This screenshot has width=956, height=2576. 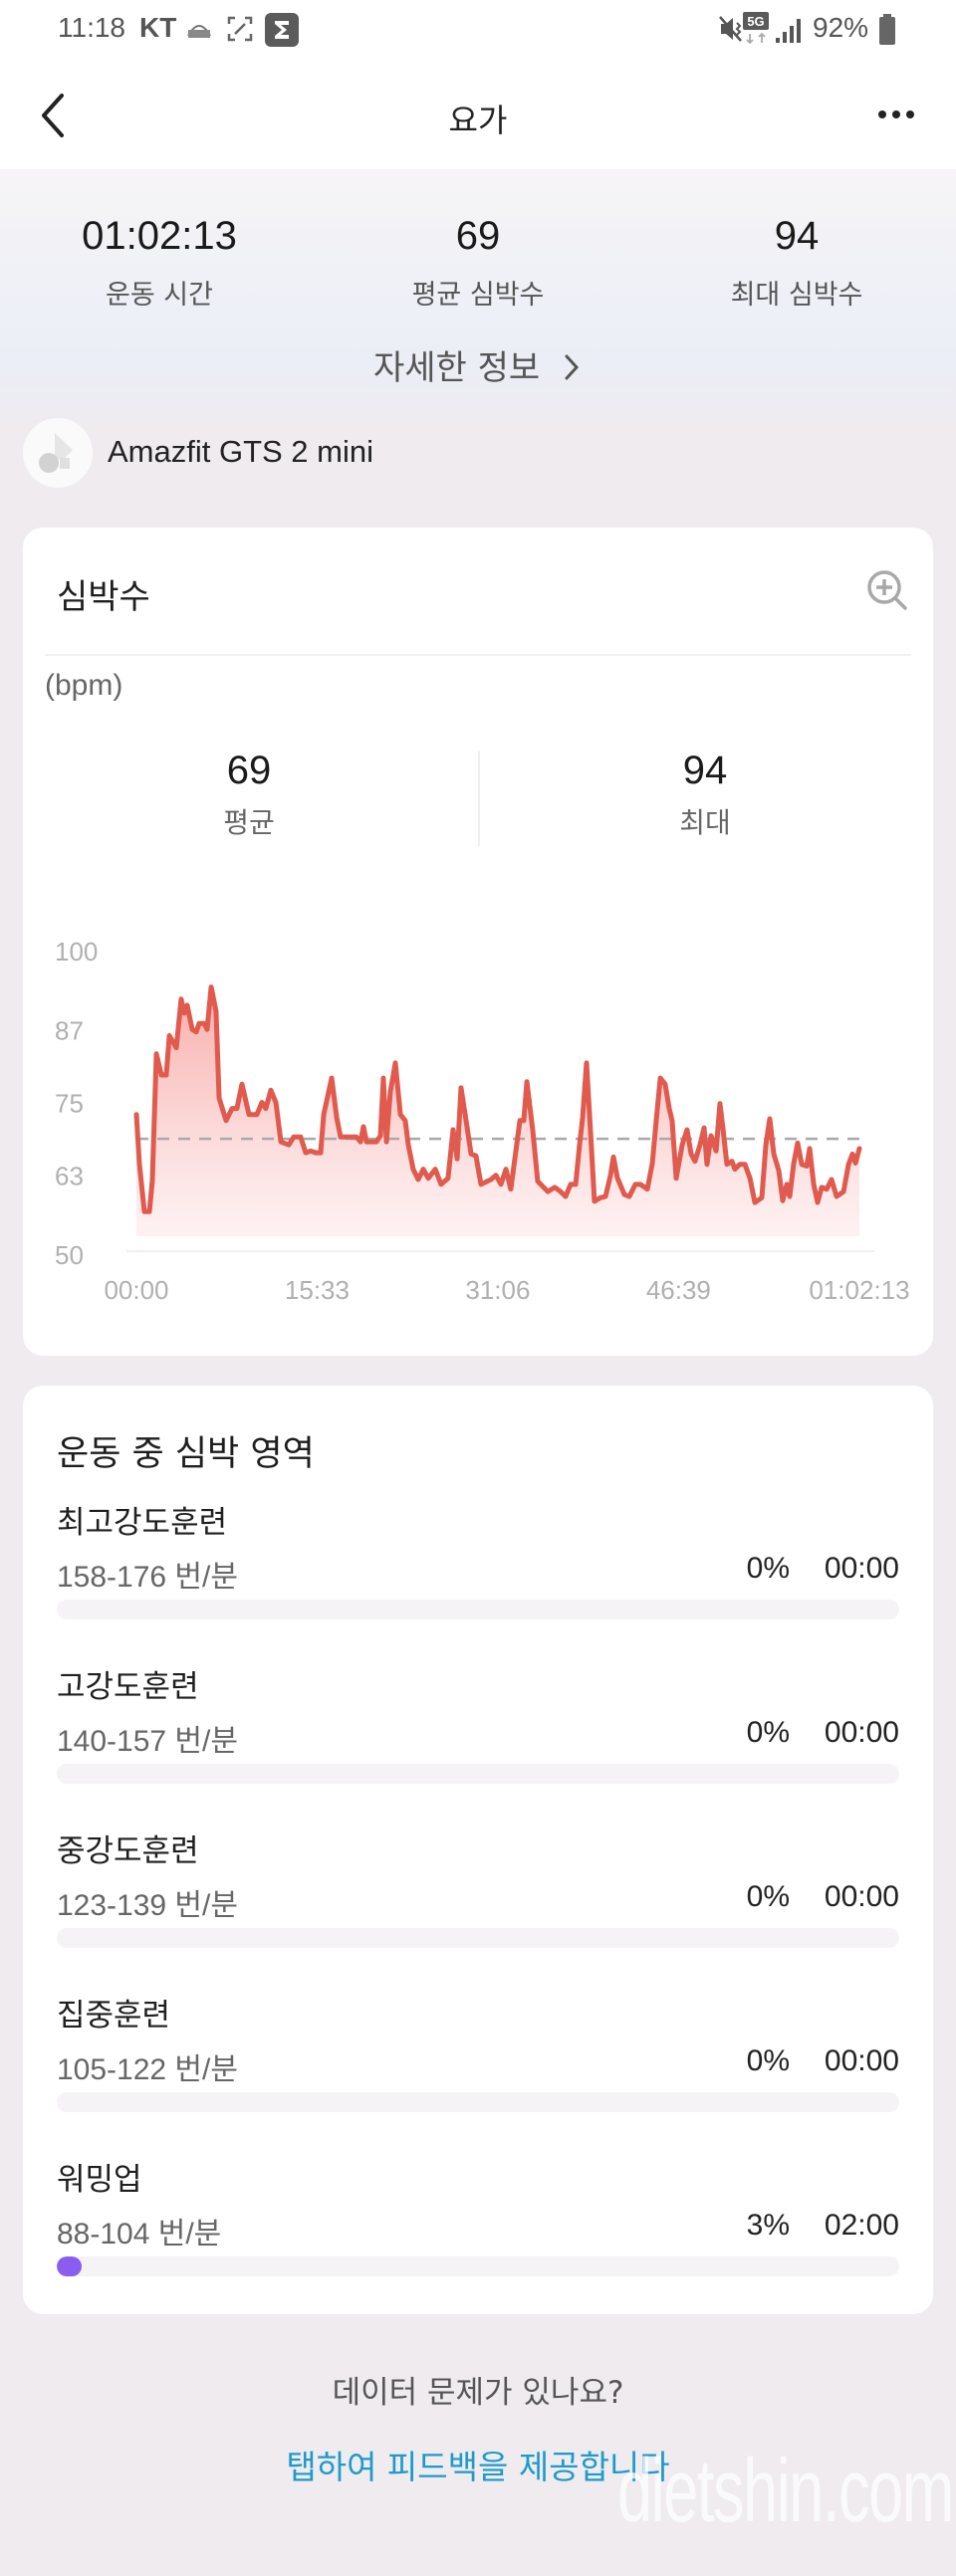 What do you see at coordinates (240, 29) in the screenshot?
I see `screenshot-icon` at bounding box center [240, 29].